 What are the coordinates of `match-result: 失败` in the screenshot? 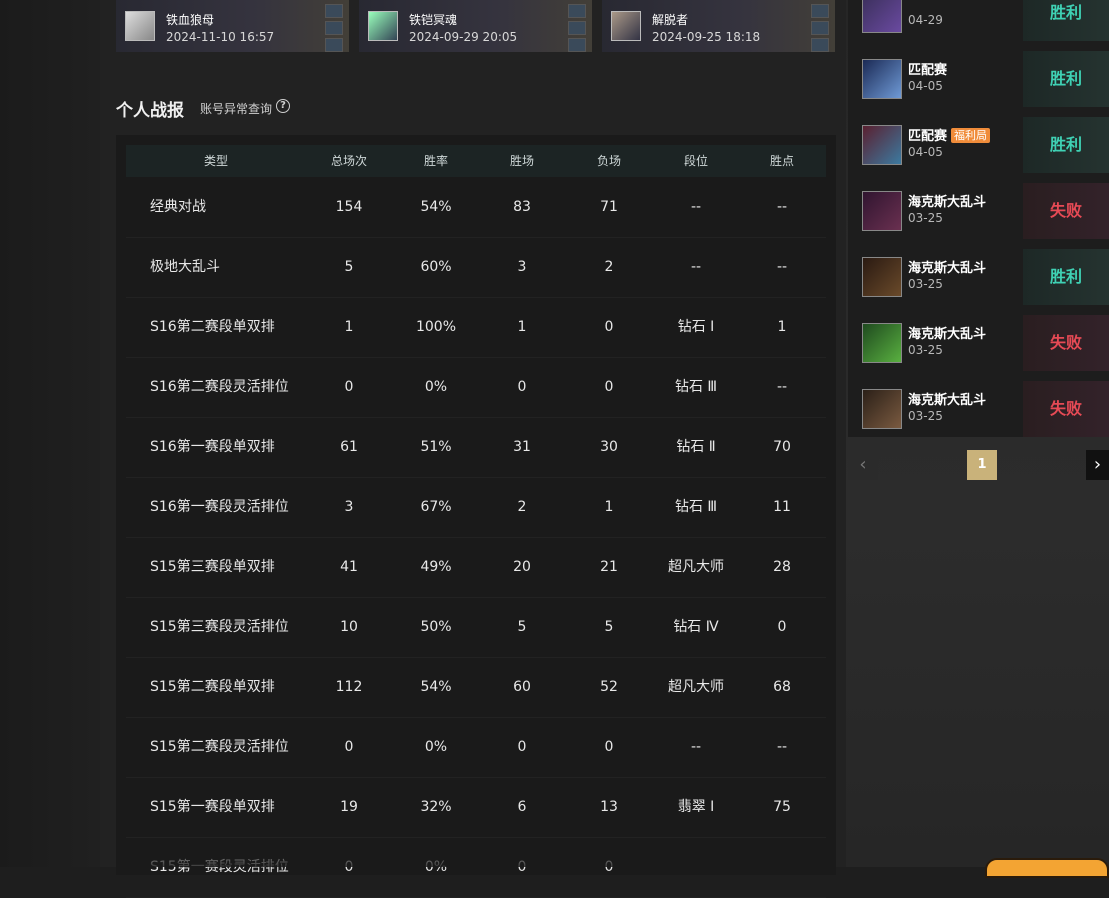 It's located at (1066, 211).